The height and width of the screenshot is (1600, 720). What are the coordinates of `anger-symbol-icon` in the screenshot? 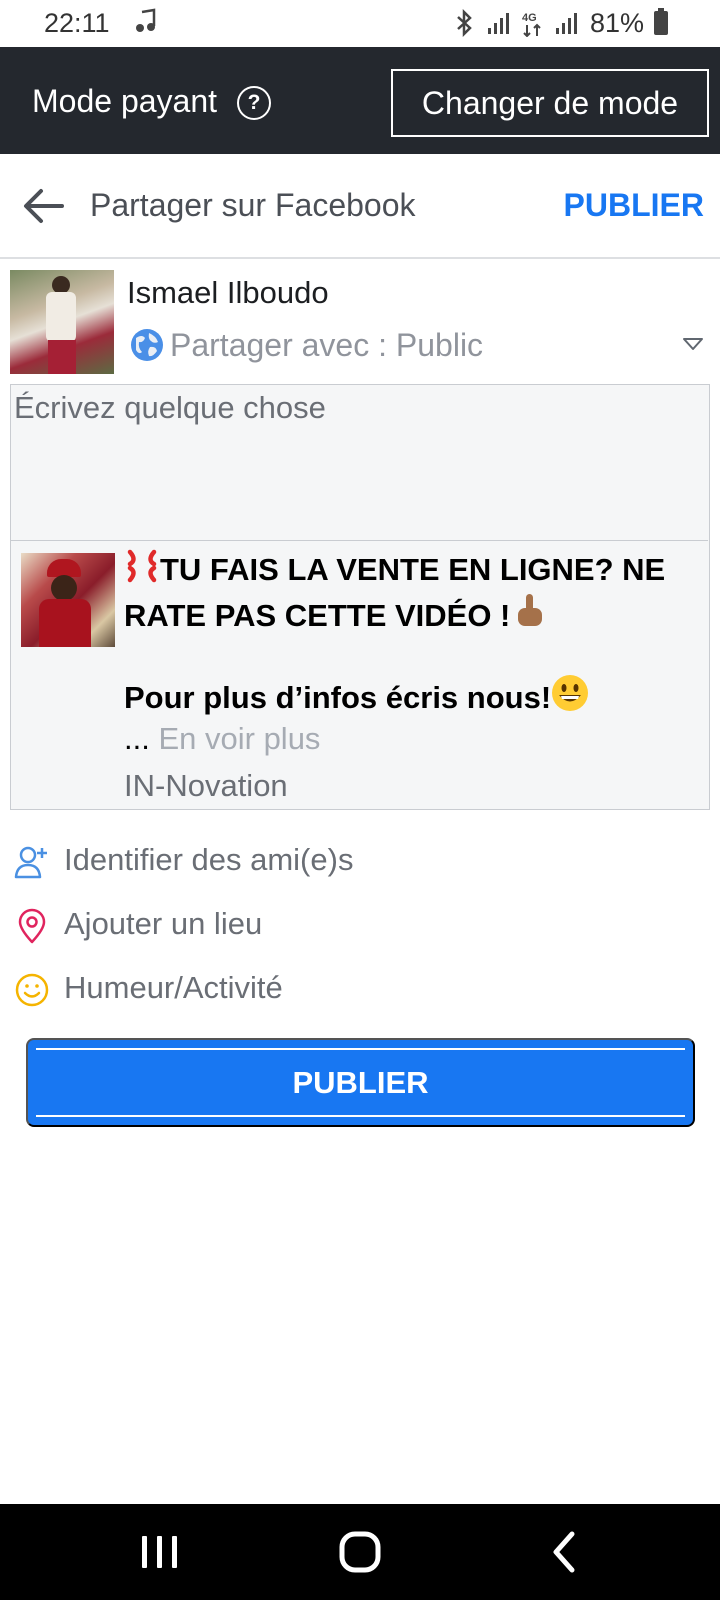 It's located at (142, 566).